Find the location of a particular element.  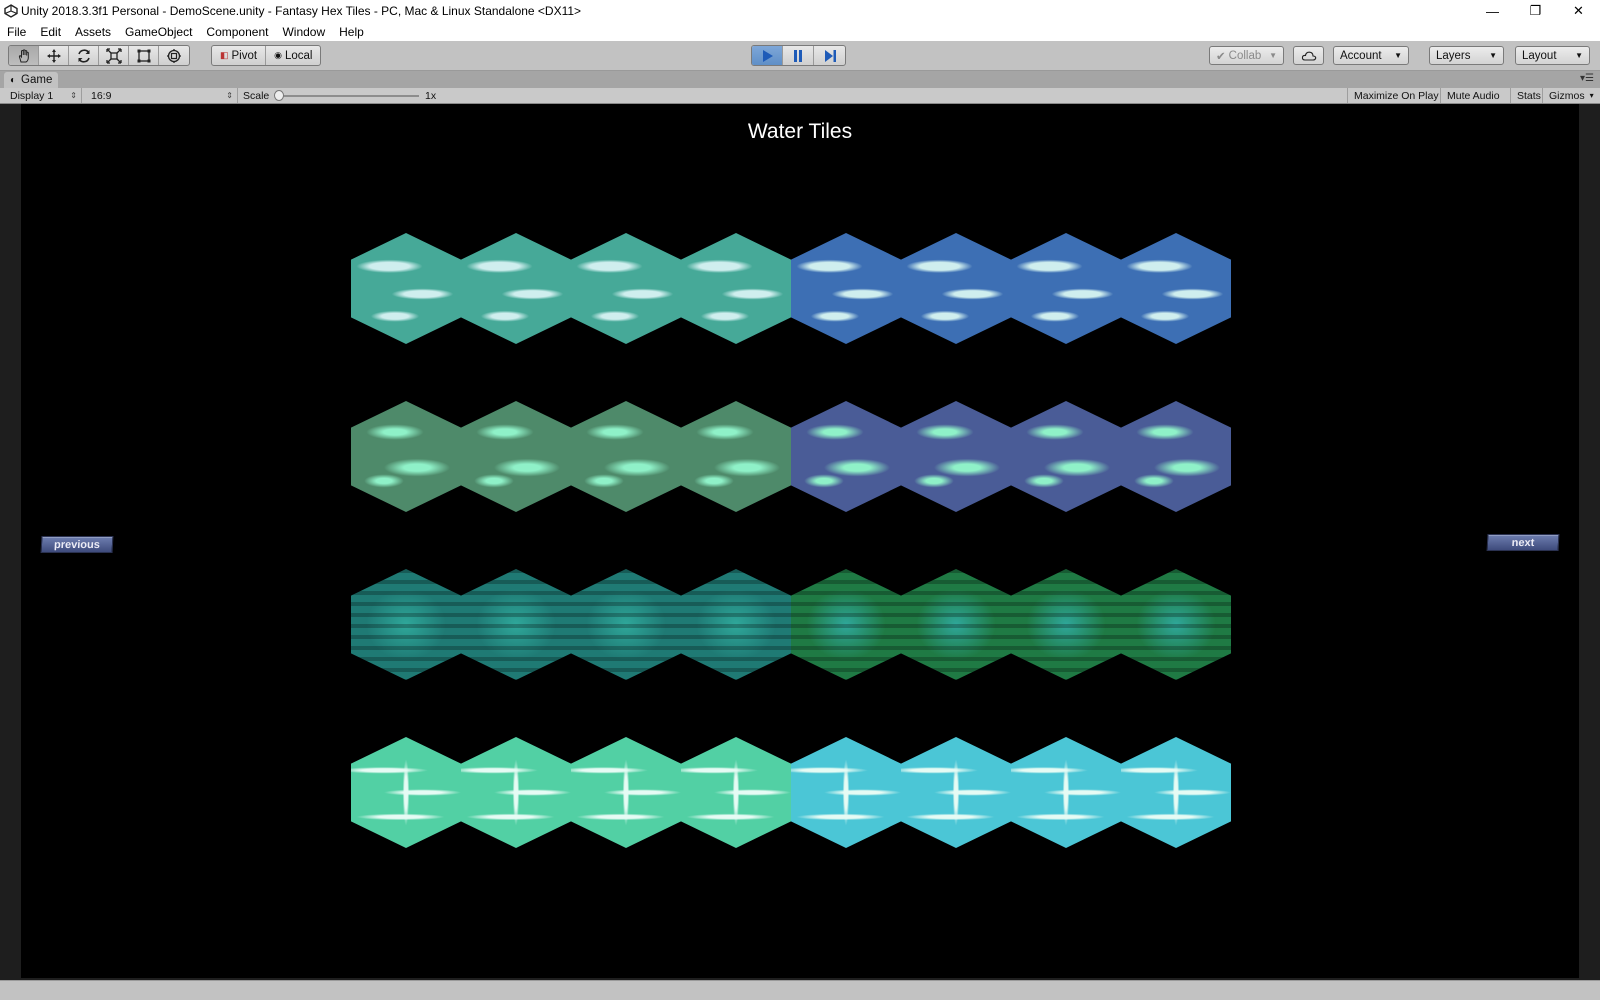

play-button is located at coordinates (767, 55).